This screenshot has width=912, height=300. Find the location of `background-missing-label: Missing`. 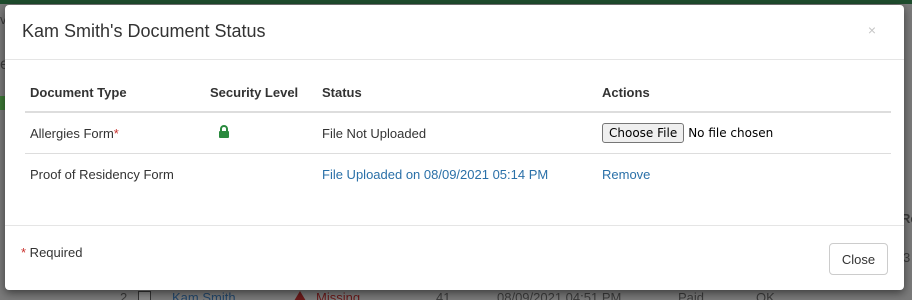

background-missing-label: Missing is located at coordinates (338, 295).